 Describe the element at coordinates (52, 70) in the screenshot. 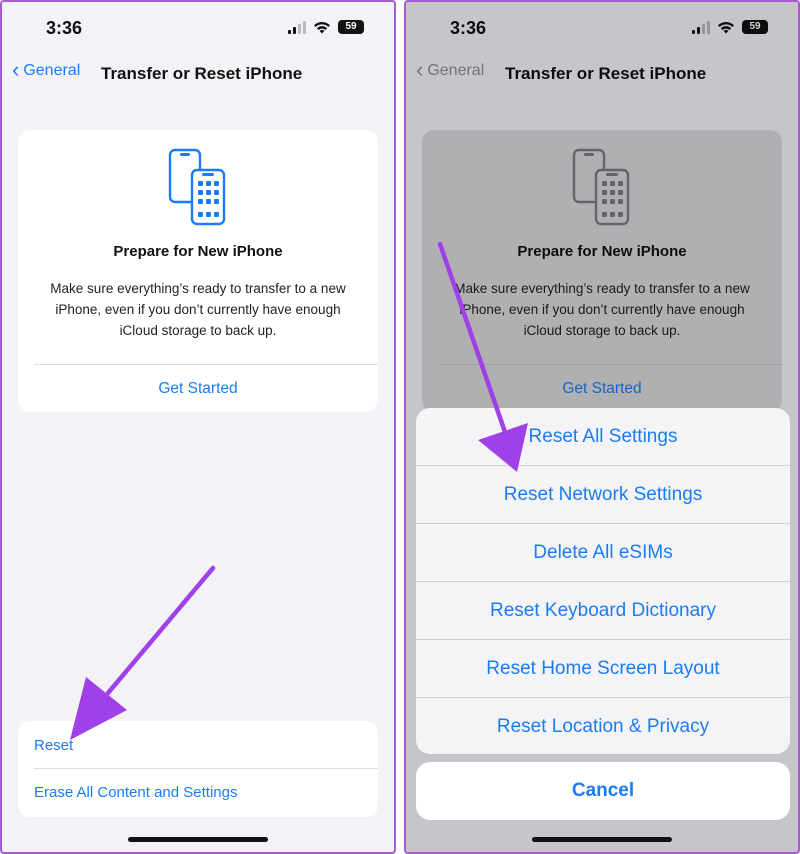

I see `back-label: General` at that location.